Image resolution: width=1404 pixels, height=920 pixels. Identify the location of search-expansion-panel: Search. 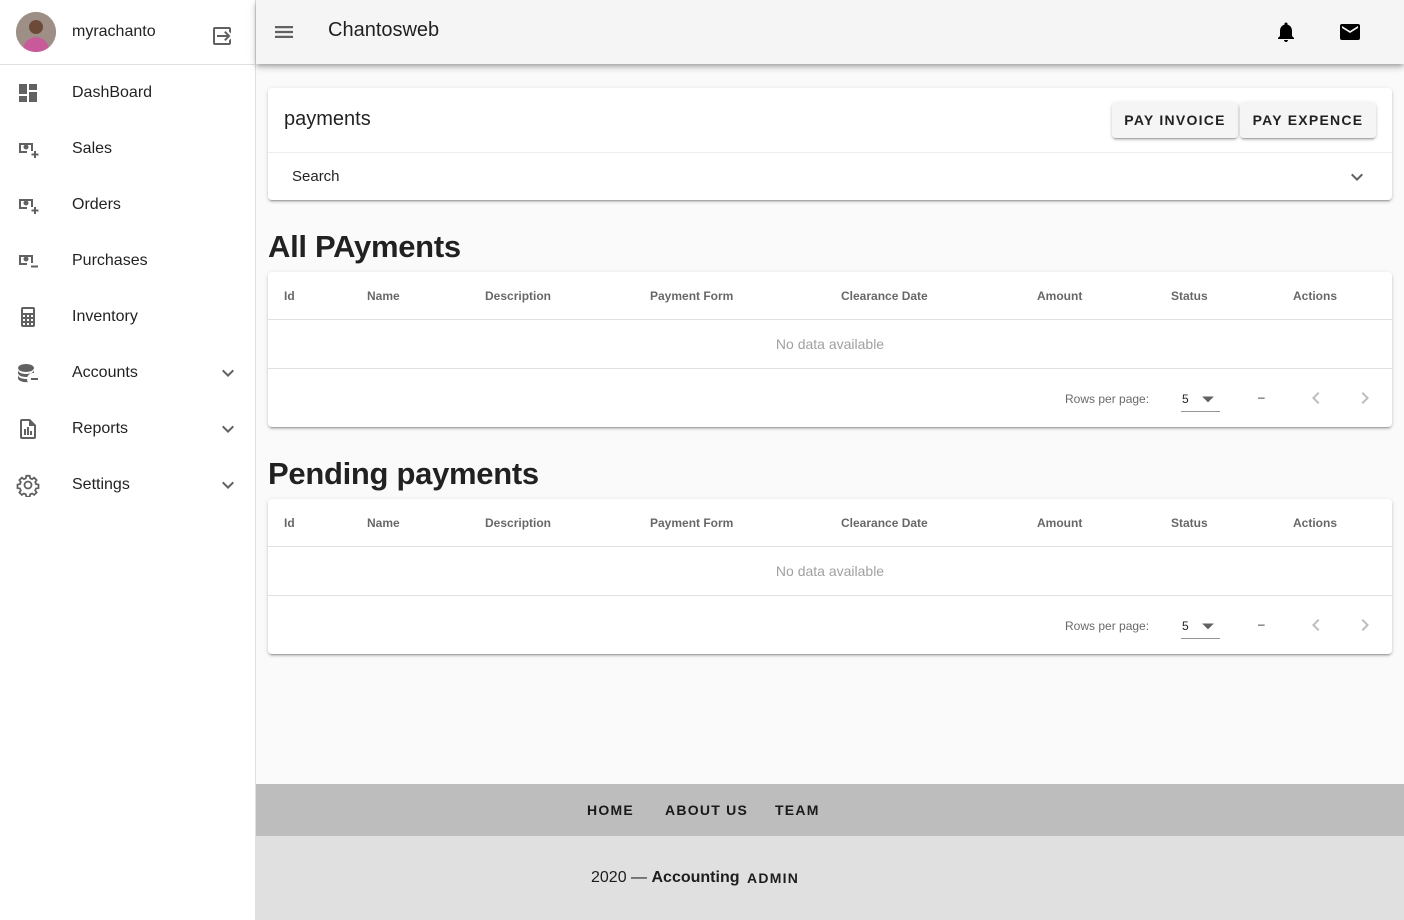
(830, 176).